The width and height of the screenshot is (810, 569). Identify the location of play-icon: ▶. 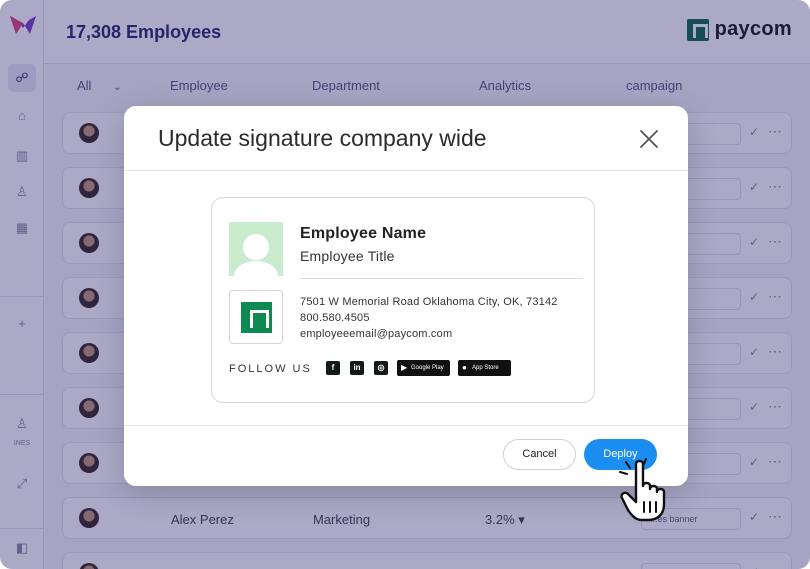
(404, 367).